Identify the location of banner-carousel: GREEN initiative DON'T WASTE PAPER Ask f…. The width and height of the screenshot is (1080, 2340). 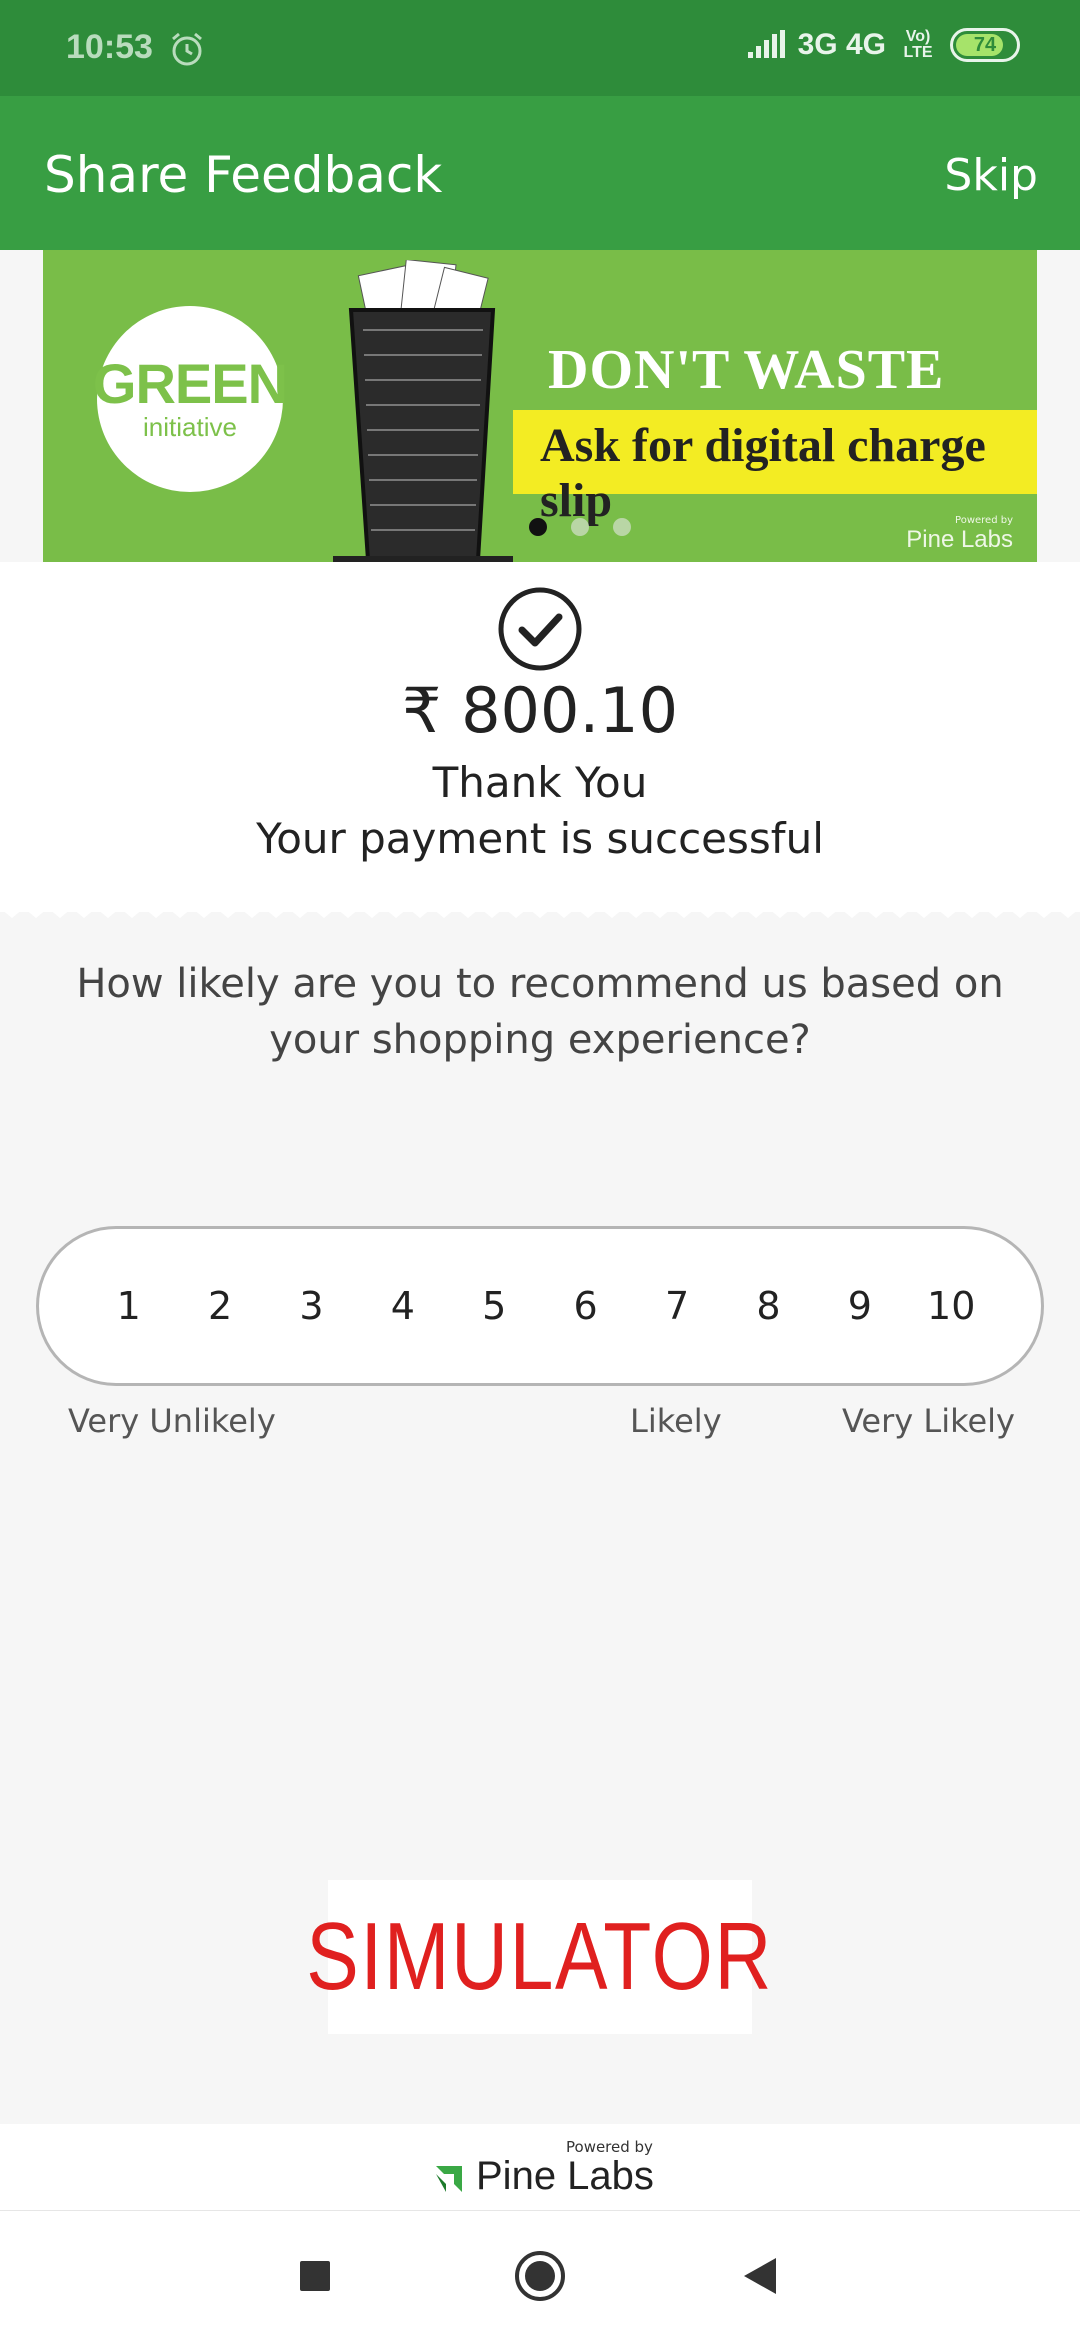
(540, 406).